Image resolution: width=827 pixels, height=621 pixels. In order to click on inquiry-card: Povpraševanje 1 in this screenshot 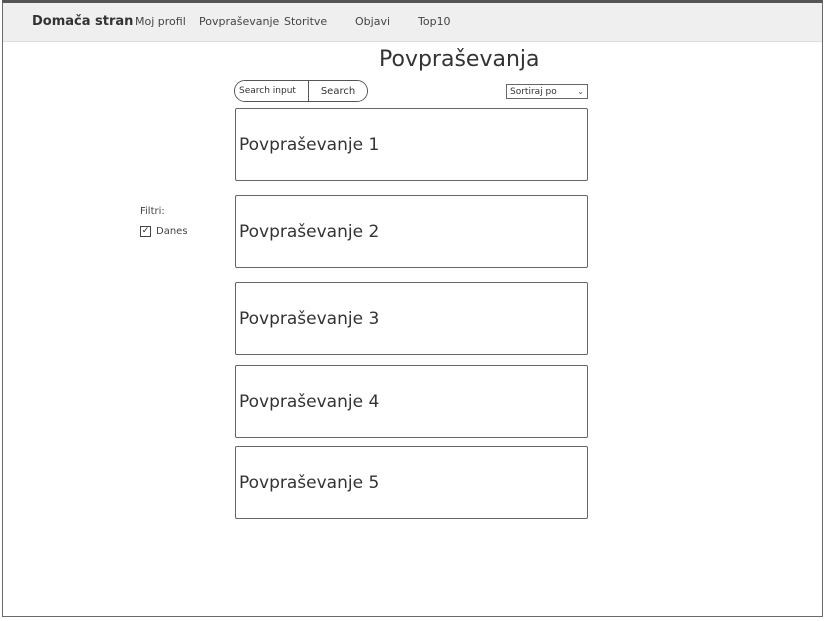, I will do `click(411, 144)`.